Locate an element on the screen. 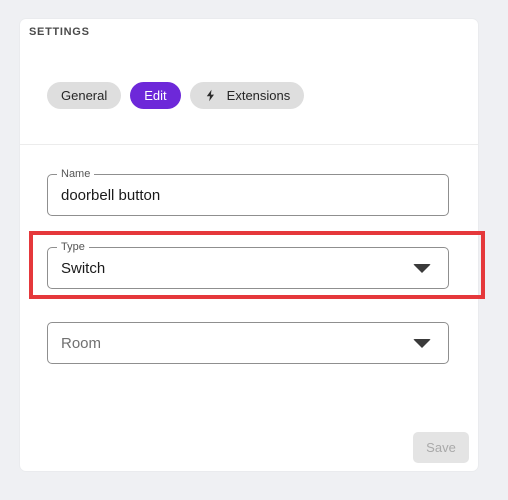  tab-general: General is located at coordinates (84, 95).